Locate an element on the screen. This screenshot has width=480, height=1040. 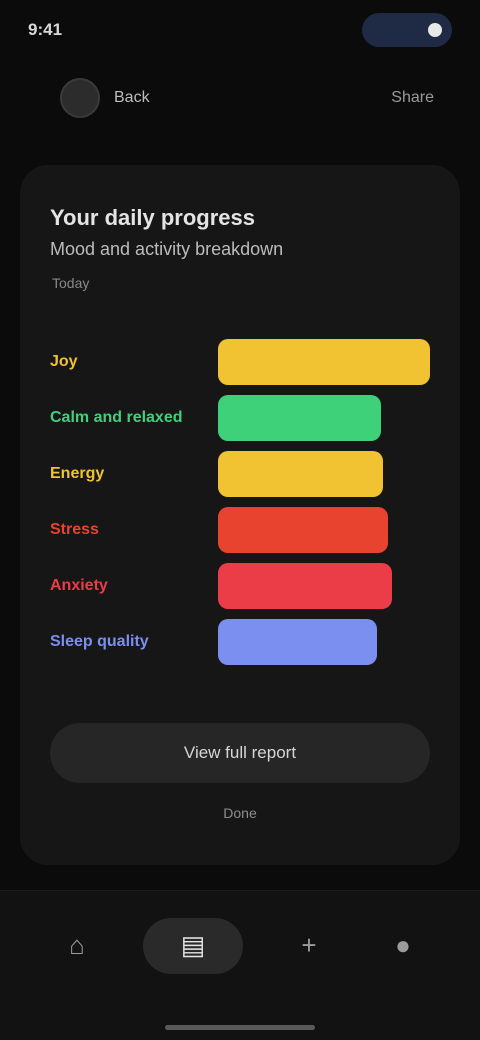
back-label: Back is located at coordinates (132, 97).